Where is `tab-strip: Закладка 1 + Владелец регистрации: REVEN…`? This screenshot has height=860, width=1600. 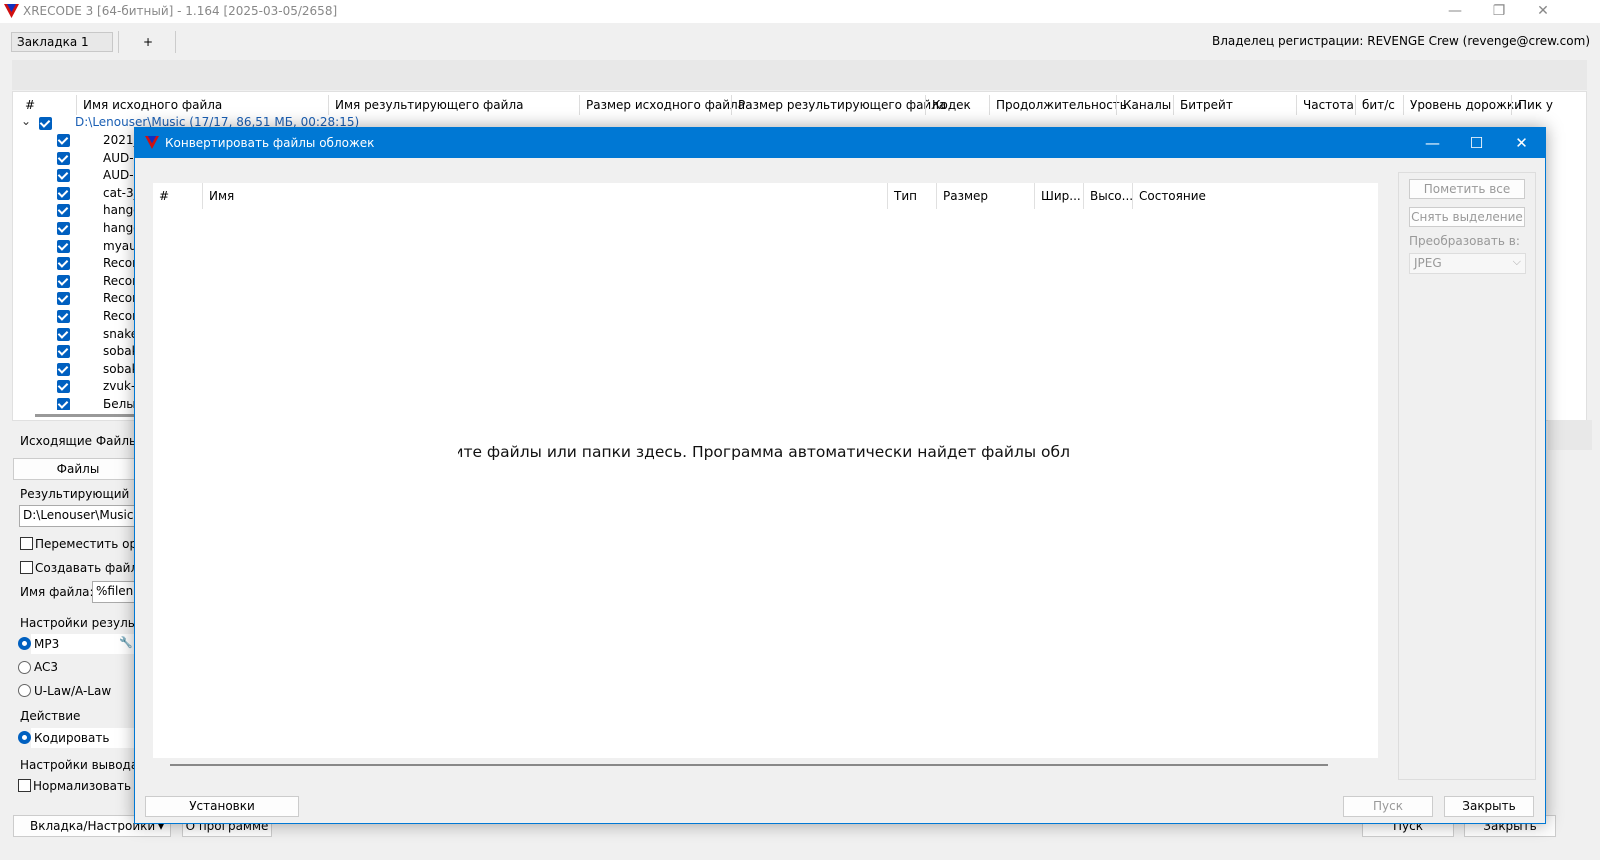
tab-strip: Закладка 1 + Владелец регистрации: REVEN… is located at coordinates (800, 42).